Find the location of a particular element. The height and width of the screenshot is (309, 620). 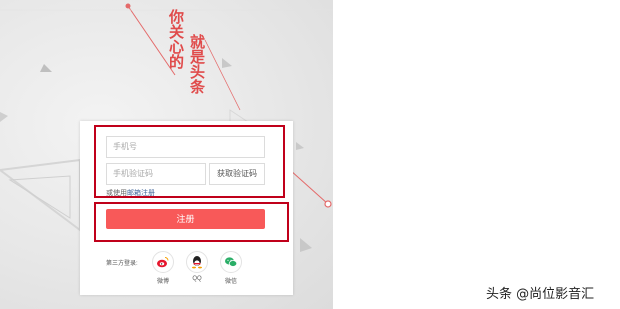

qq-label: QQ is located at coordinates (197, 279).